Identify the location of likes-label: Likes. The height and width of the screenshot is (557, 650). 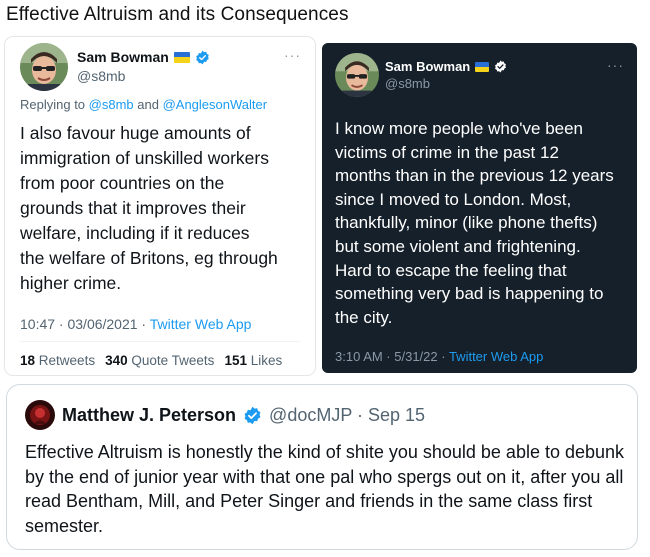
(266, 360).